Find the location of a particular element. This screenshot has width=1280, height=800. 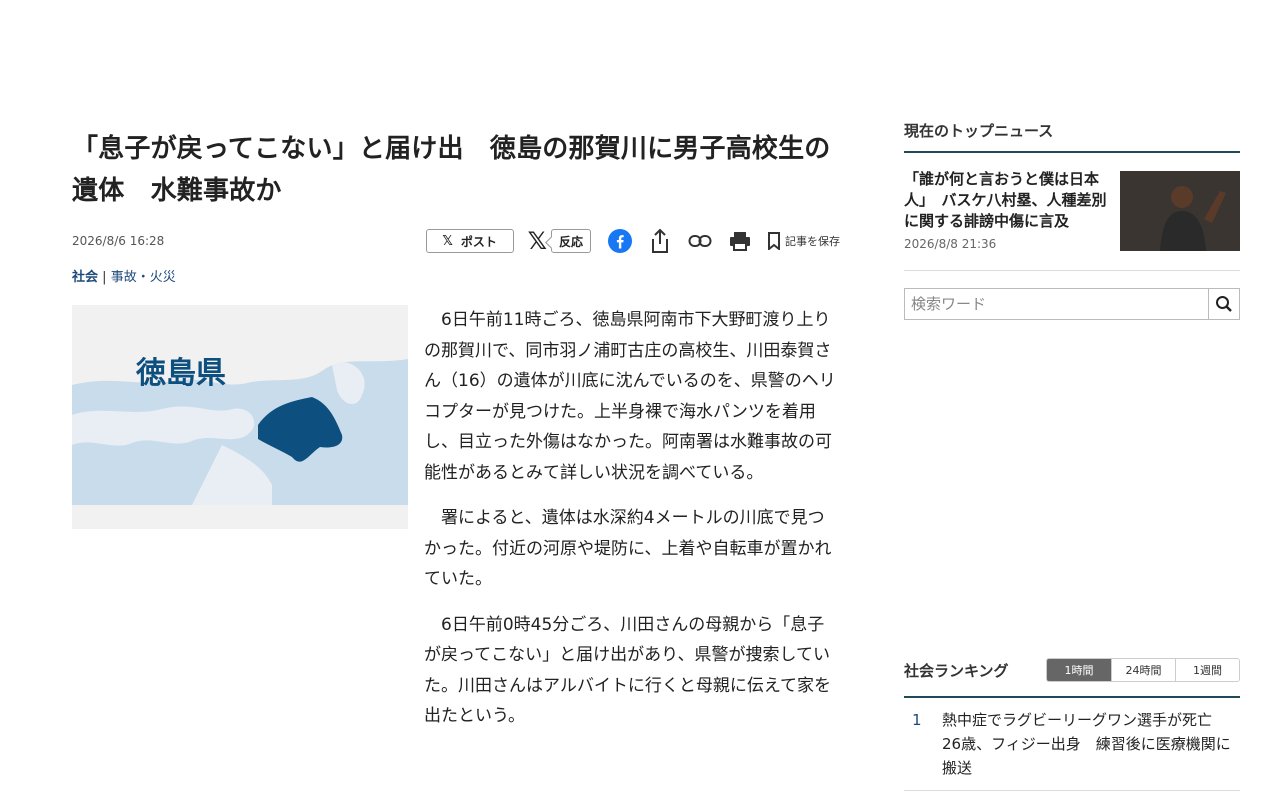

react-label: 反応 is located at coordinates (570, 241).